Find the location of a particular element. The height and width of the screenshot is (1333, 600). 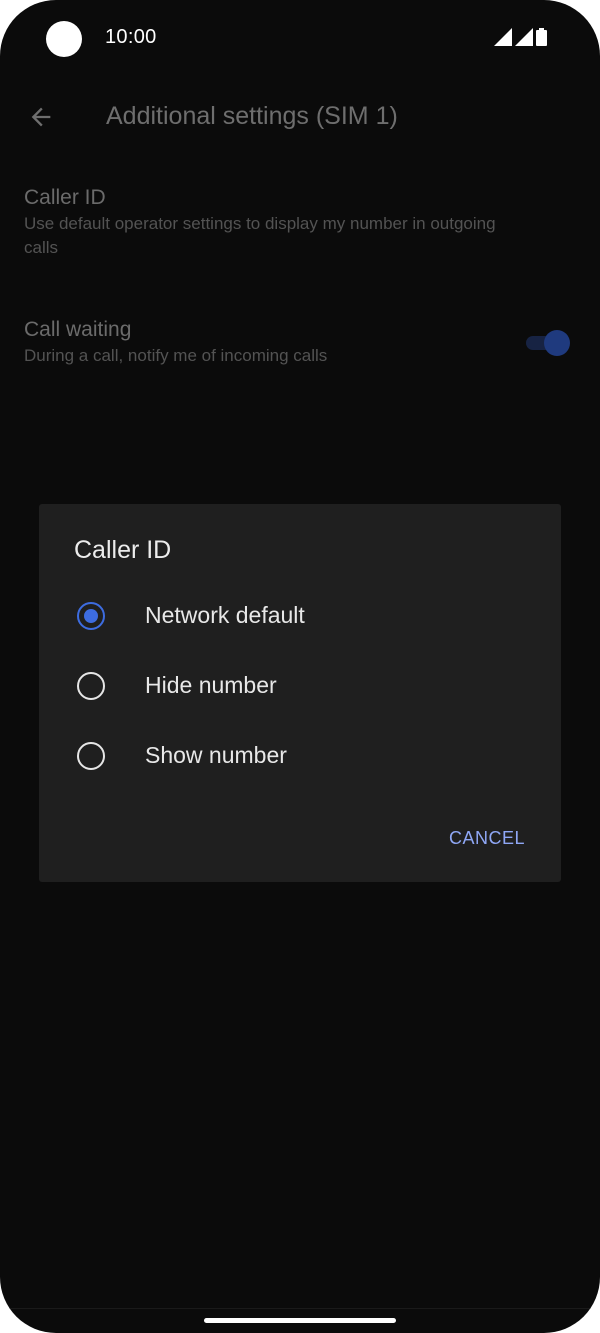

back-button is located at coordinates (41, 117).